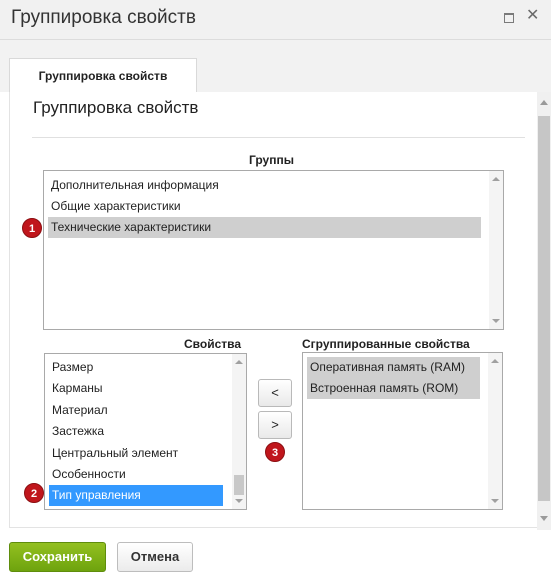  I want to click on step-badge-2: 2, so click(34, 493).